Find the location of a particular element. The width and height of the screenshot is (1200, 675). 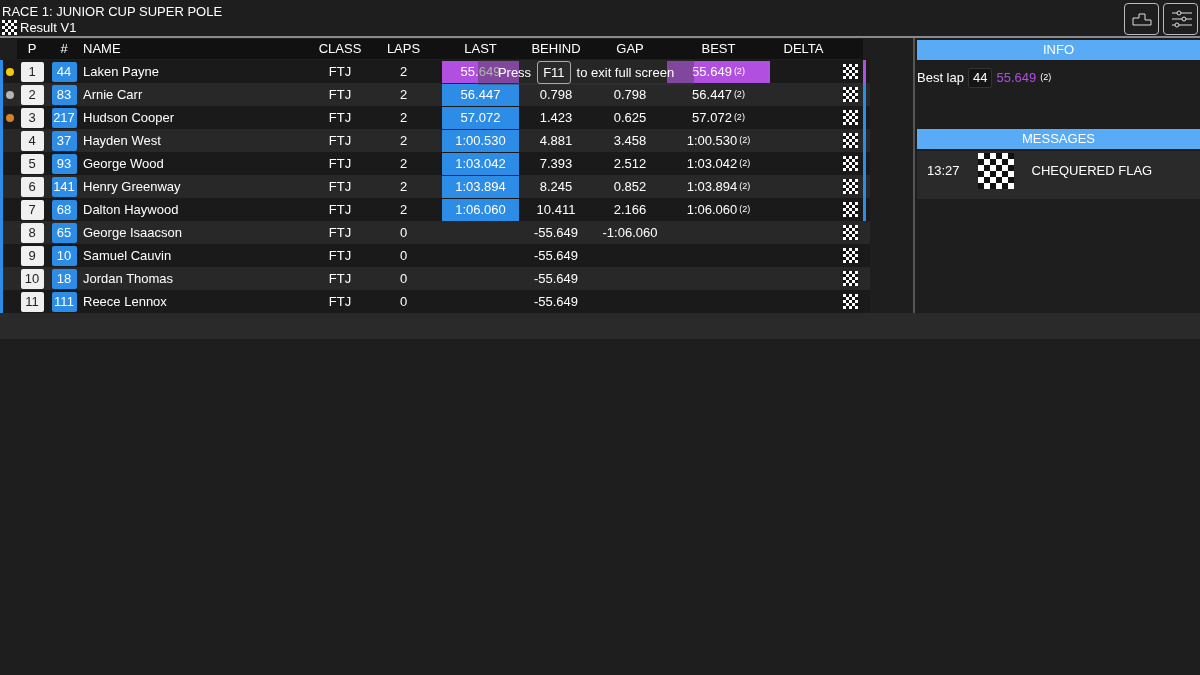

position-badge: 5 is located at coordinates (32, 163).